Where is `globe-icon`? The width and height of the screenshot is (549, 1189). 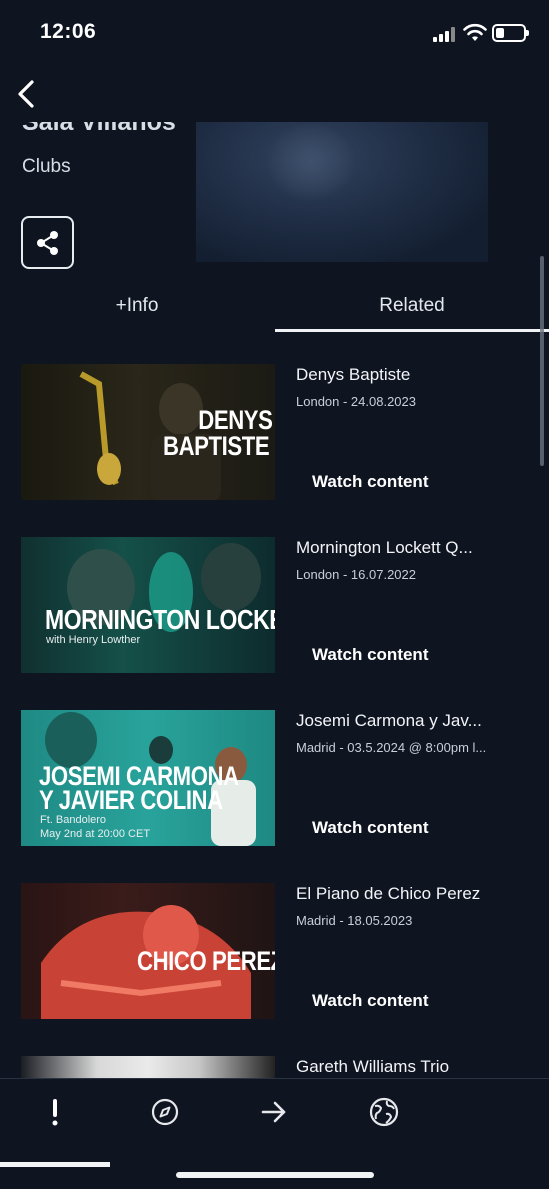 globe-icon is located at coordinates (384, 1112).